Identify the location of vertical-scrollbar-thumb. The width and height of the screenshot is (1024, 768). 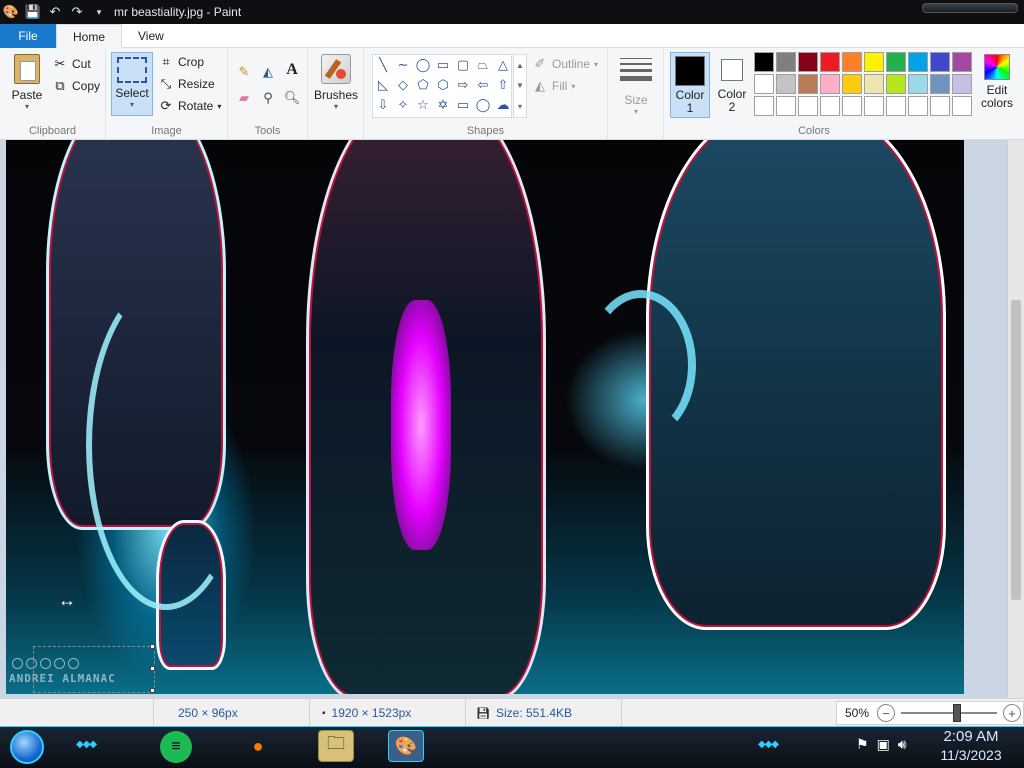
(1016, 450).